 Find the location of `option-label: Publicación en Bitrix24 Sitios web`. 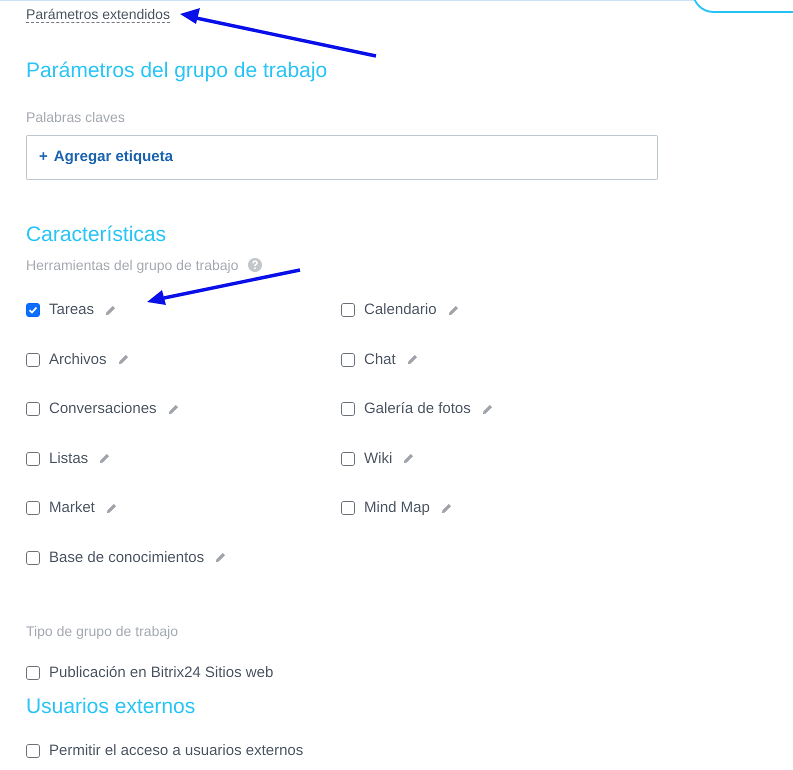

option-label: Publicación en Bitrix24 Sitios web is located at coordinates (161, 673).